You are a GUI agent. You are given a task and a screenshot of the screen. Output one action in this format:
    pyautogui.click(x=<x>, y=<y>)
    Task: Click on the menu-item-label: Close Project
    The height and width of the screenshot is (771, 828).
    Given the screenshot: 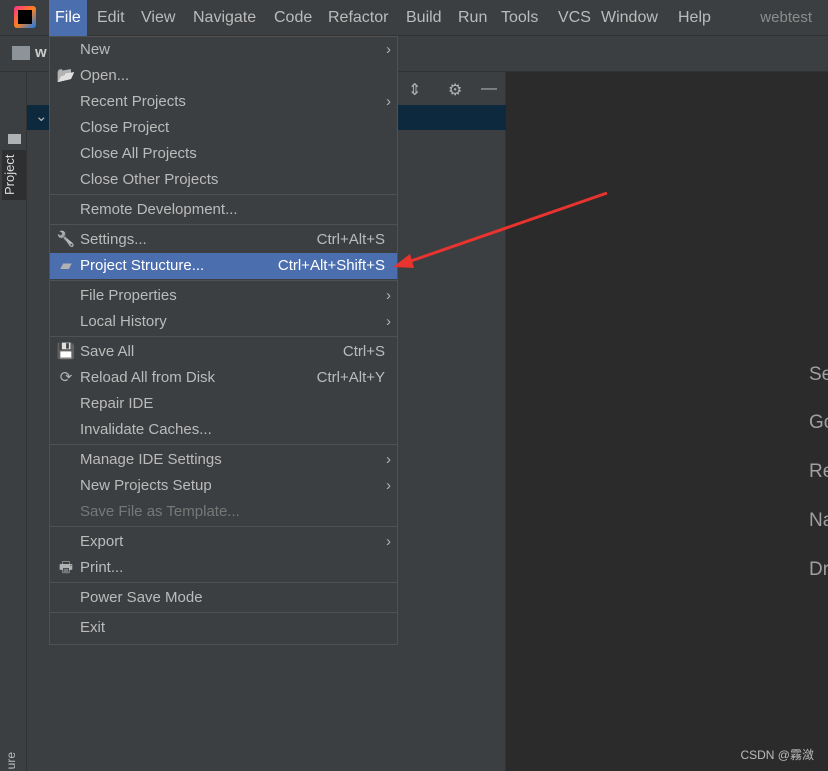 What is the action you would take?
    pyautogui.click(x=125, y=127)
    